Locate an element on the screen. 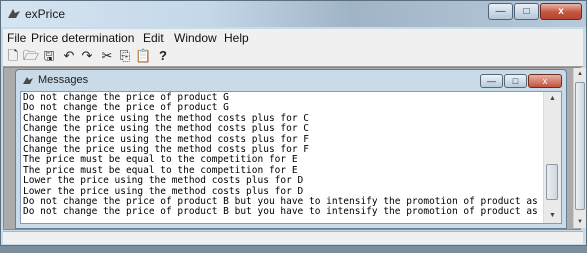  menu-help: Help is located at coordinates (236, 38).